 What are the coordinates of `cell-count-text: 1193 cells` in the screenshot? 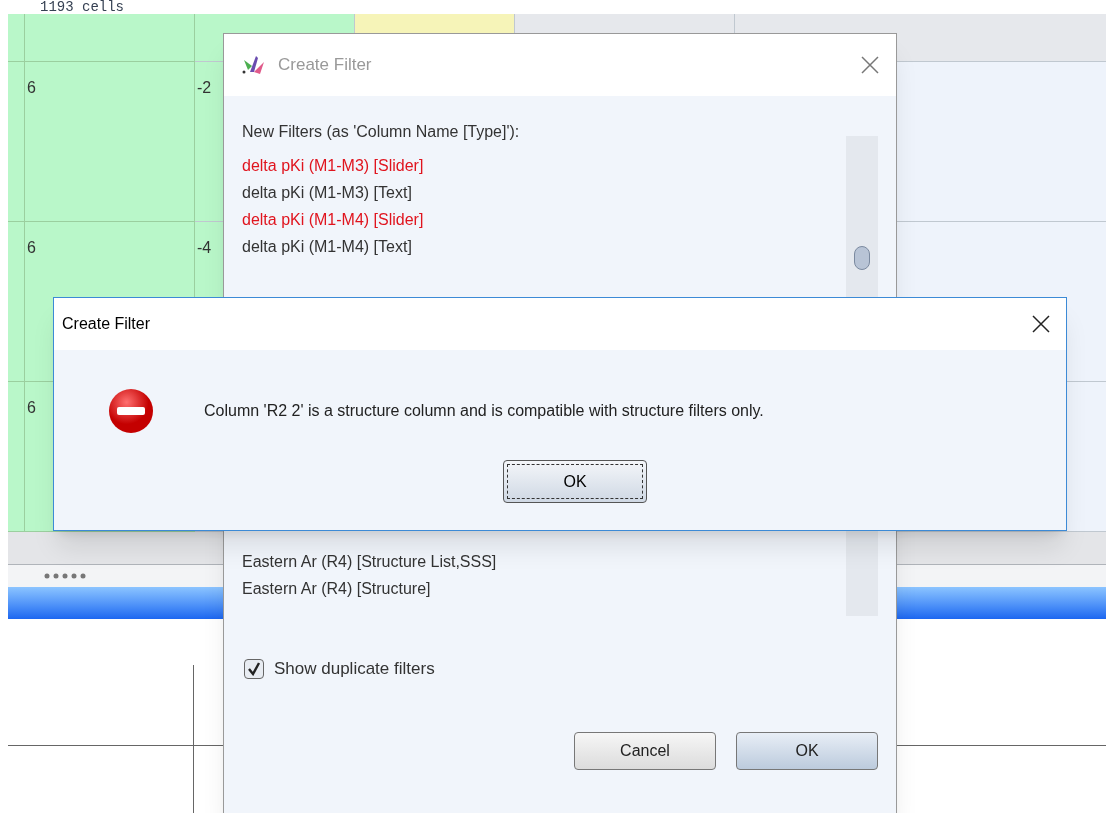 It's located at (82, 7).